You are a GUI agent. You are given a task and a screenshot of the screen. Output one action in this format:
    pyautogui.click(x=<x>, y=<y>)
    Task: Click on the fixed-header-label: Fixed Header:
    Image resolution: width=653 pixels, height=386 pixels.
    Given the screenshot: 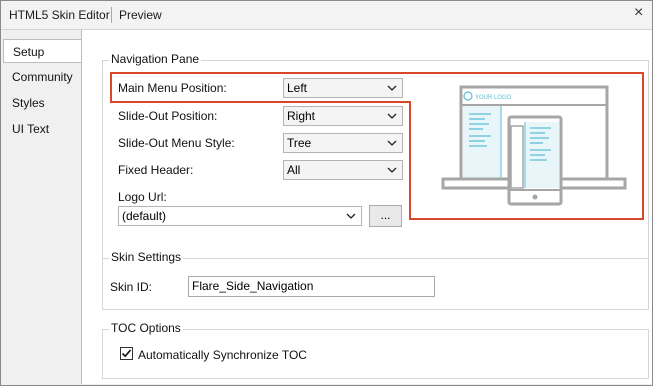 What is the action you would take?
    pyautogui.click(x=156, y=170)
    